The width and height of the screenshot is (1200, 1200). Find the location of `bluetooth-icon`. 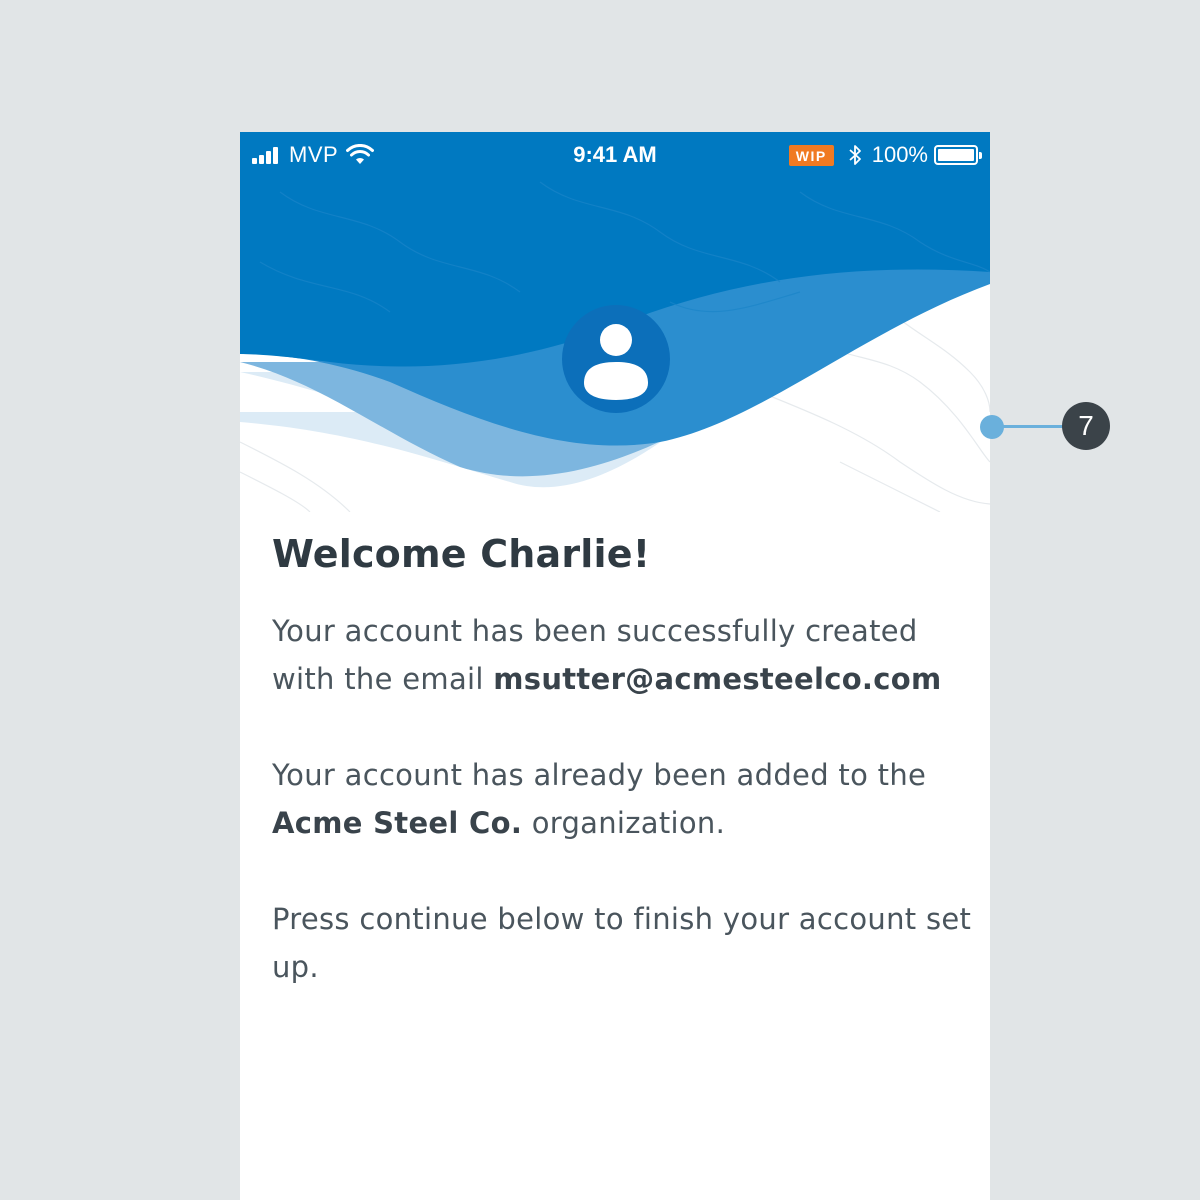

bluetooth-icon is located at coordinates (855, 155).